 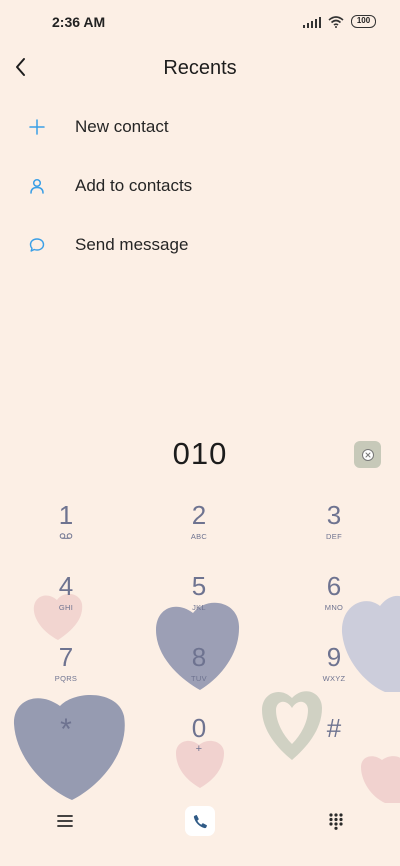 I want to click on key-digit: 4, so click(x=66, y=586).